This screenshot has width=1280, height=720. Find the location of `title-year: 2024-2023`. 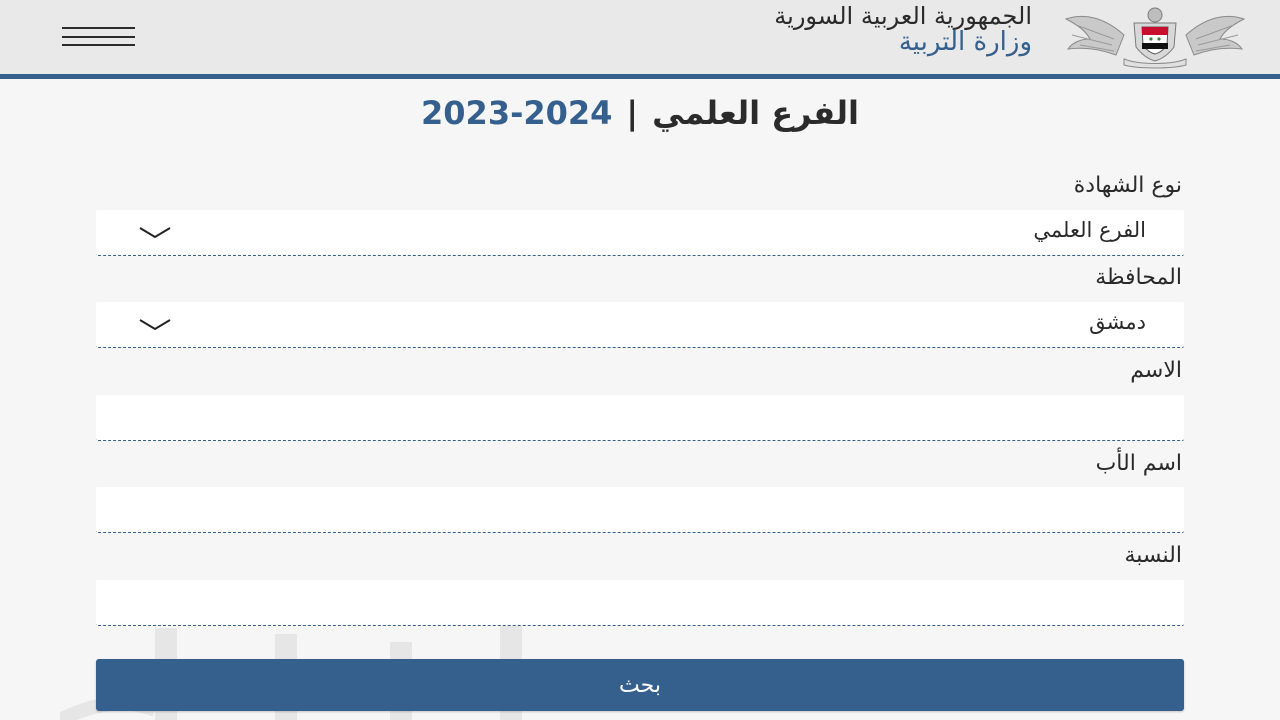

title-year: 2024-2023 is located at coordinates (517, 113).